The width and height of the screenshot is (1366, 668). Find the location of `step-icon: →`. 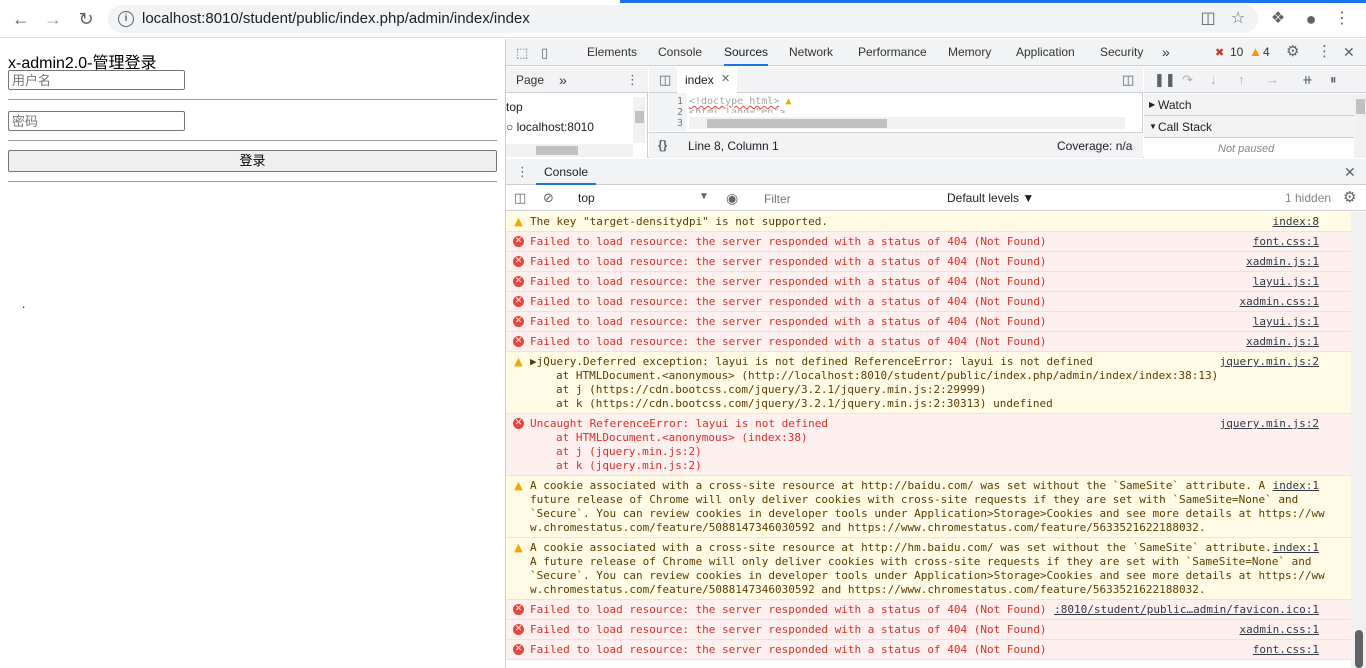

step-icon: → is located at coordinates (1272, 80).